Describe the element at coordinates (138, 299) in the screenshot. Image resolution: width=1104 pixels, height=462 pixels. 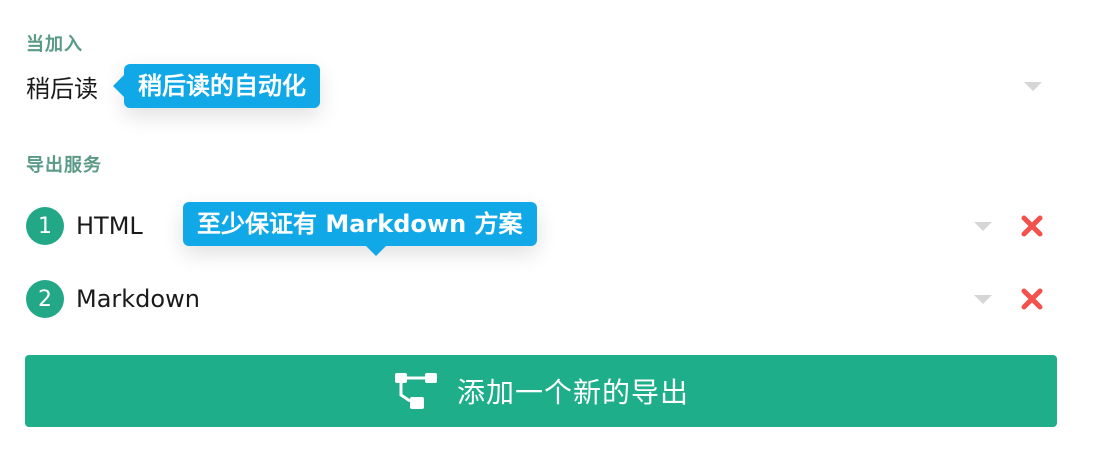
I see `export-service-name: Markdown` at that location.